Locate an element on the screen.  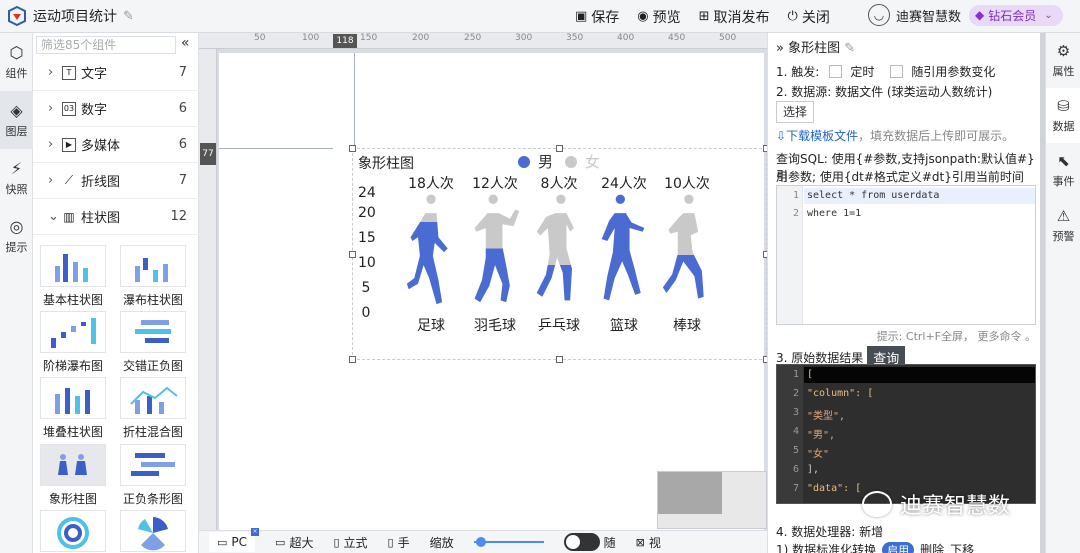
category-line-chart: › ⟋ 折线图 7 is located at coordinates (116, 181).